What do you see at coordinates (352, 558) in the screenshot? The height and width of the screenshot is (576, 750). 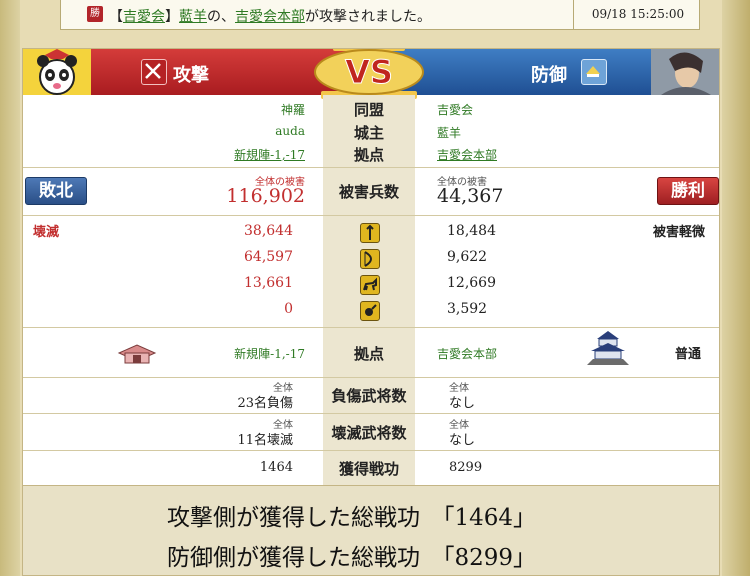 I see `defender-merit-summary: 防御側が獲得した総戦功 「8299」` at bounding box center [352, 558].